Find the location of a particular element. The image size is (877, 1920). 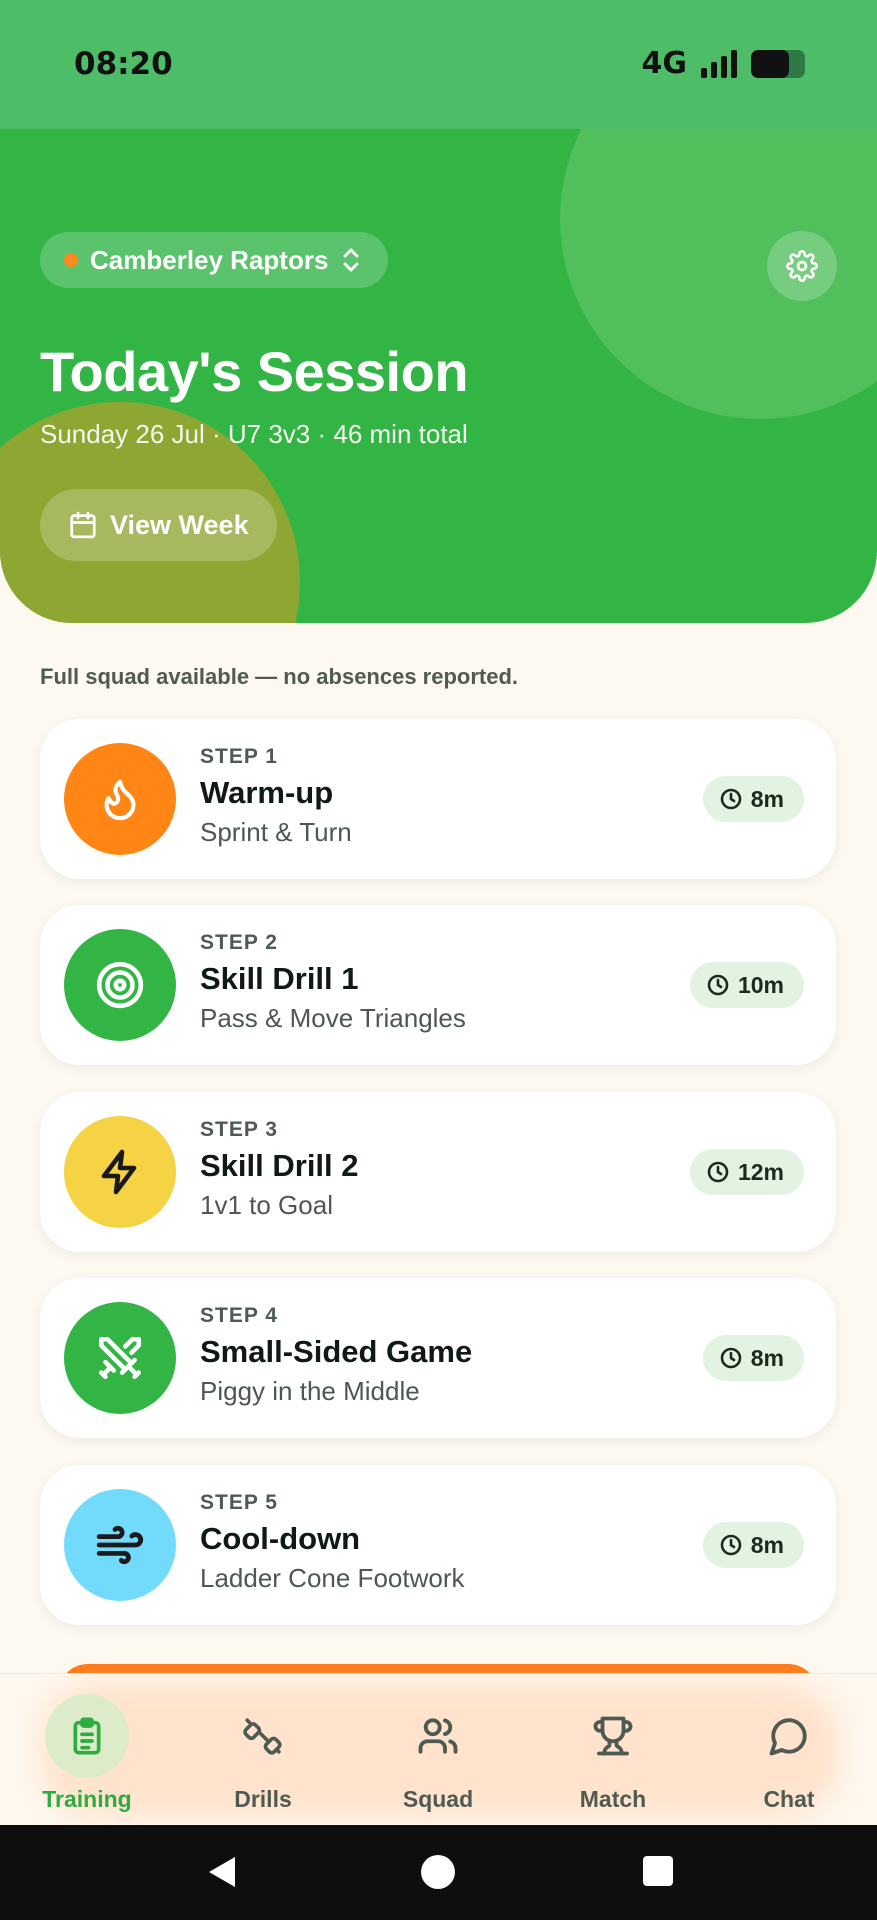

view-week-label: View Week is located at coordinates (179, 524).